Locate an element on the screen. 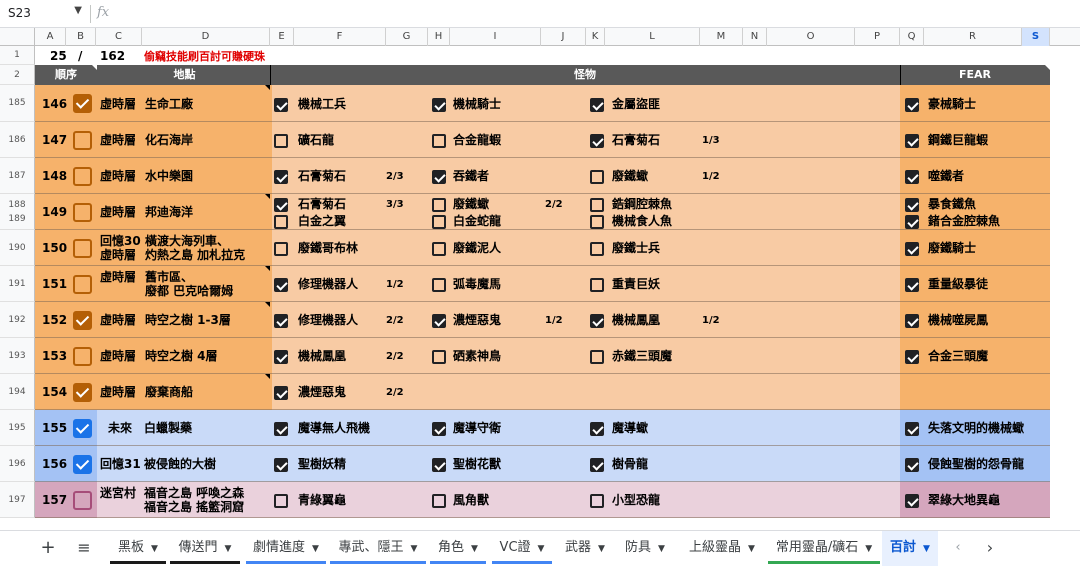  column-header-q: Q is located at coordinates (912, 37).